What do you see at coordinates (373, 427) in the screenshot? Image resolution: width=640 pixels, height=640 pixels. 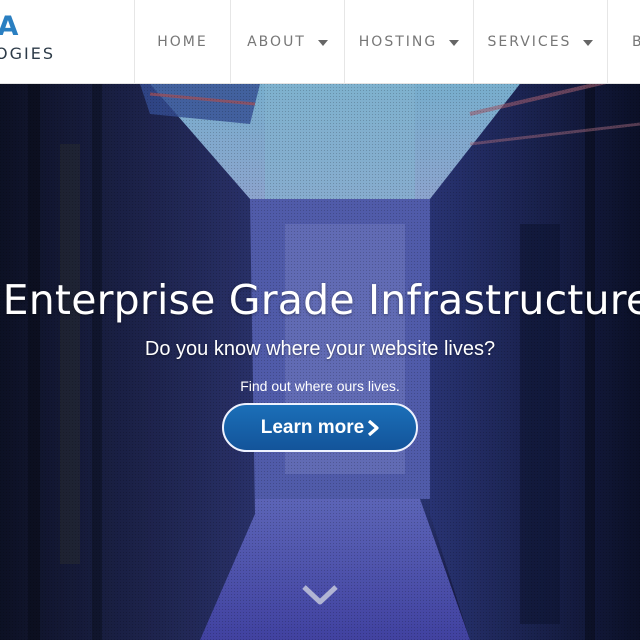 I see `chevron-right-icon` at bounding box center [373, 427].